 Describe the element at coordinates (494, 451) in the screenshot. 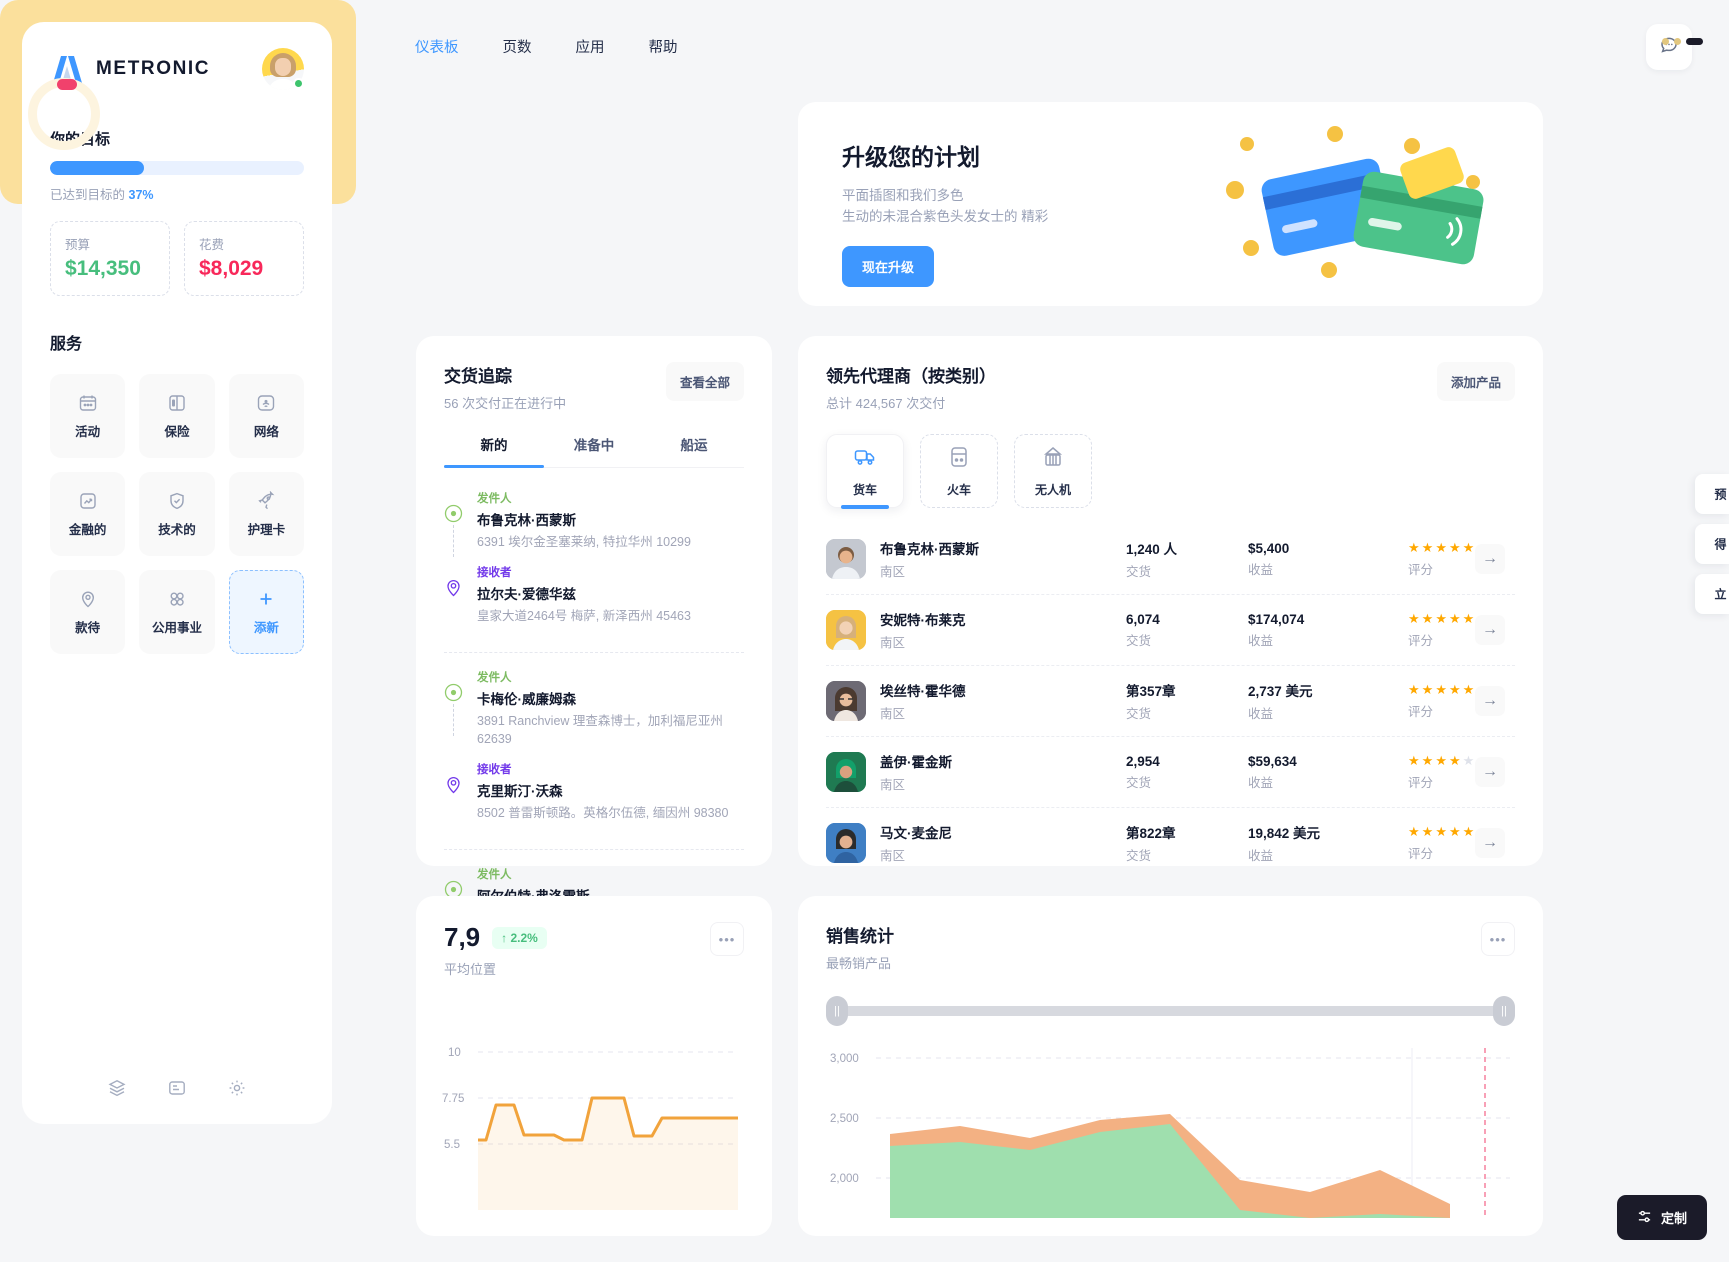

I see `tab-new: 新的` at that location.